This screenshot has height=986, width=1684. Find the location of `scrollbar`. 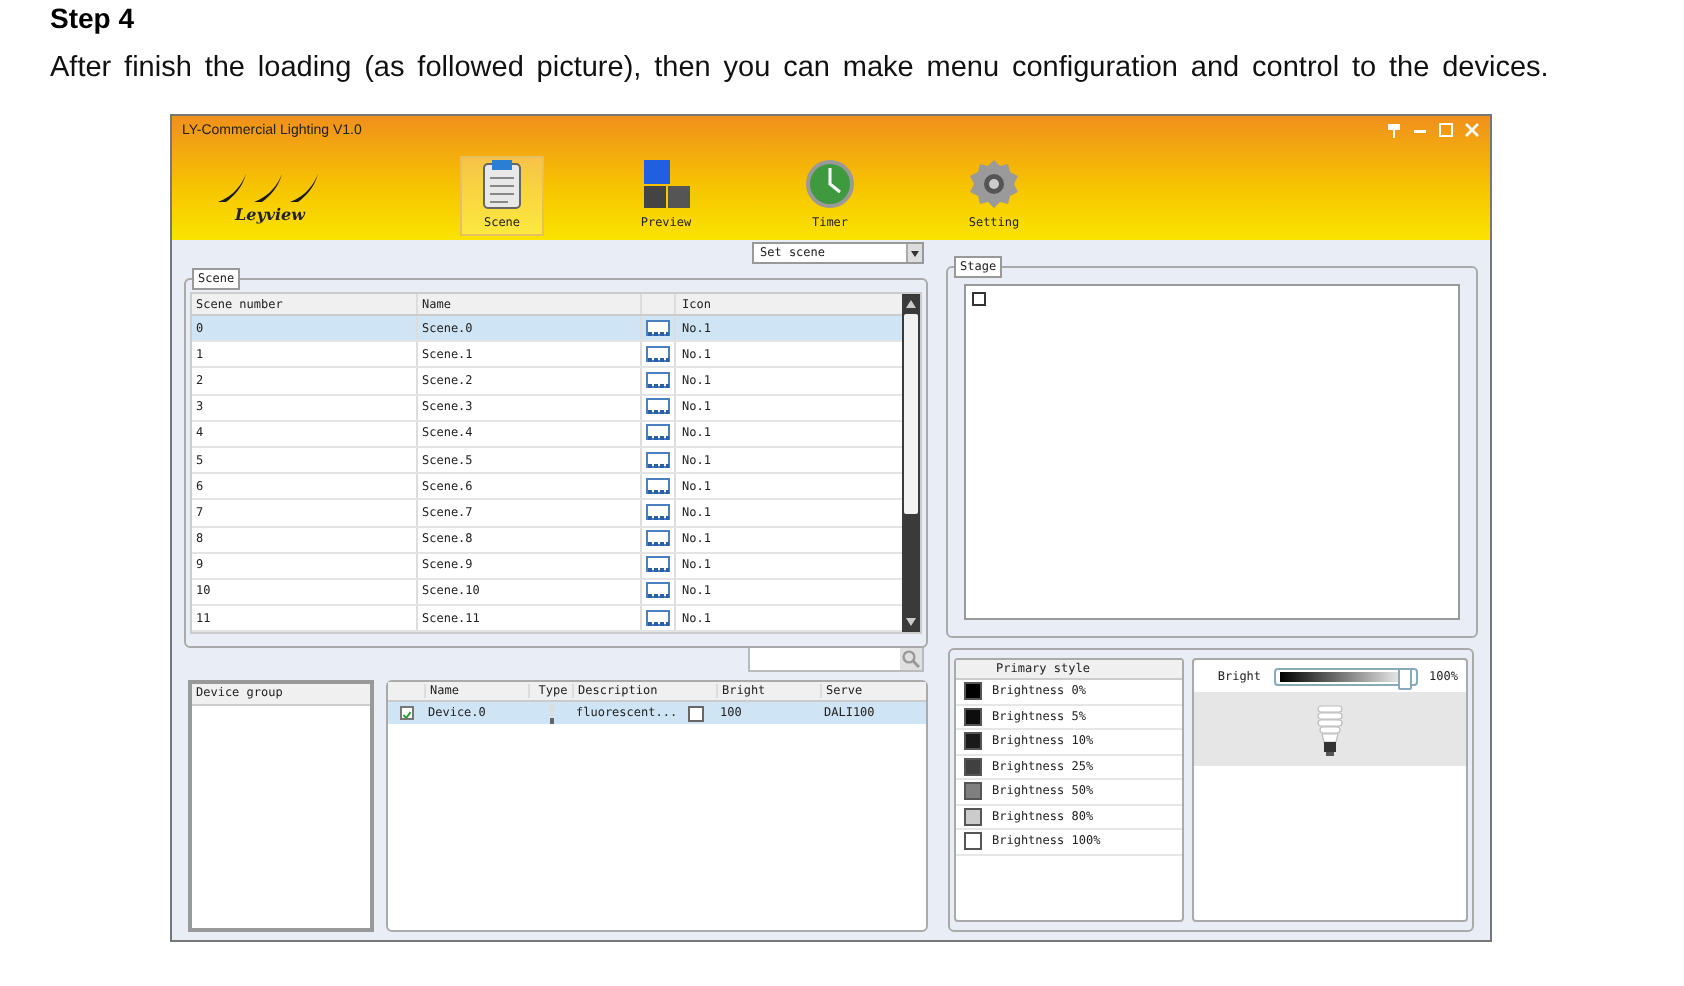

scrollbar is located at coordinates (911, 463).